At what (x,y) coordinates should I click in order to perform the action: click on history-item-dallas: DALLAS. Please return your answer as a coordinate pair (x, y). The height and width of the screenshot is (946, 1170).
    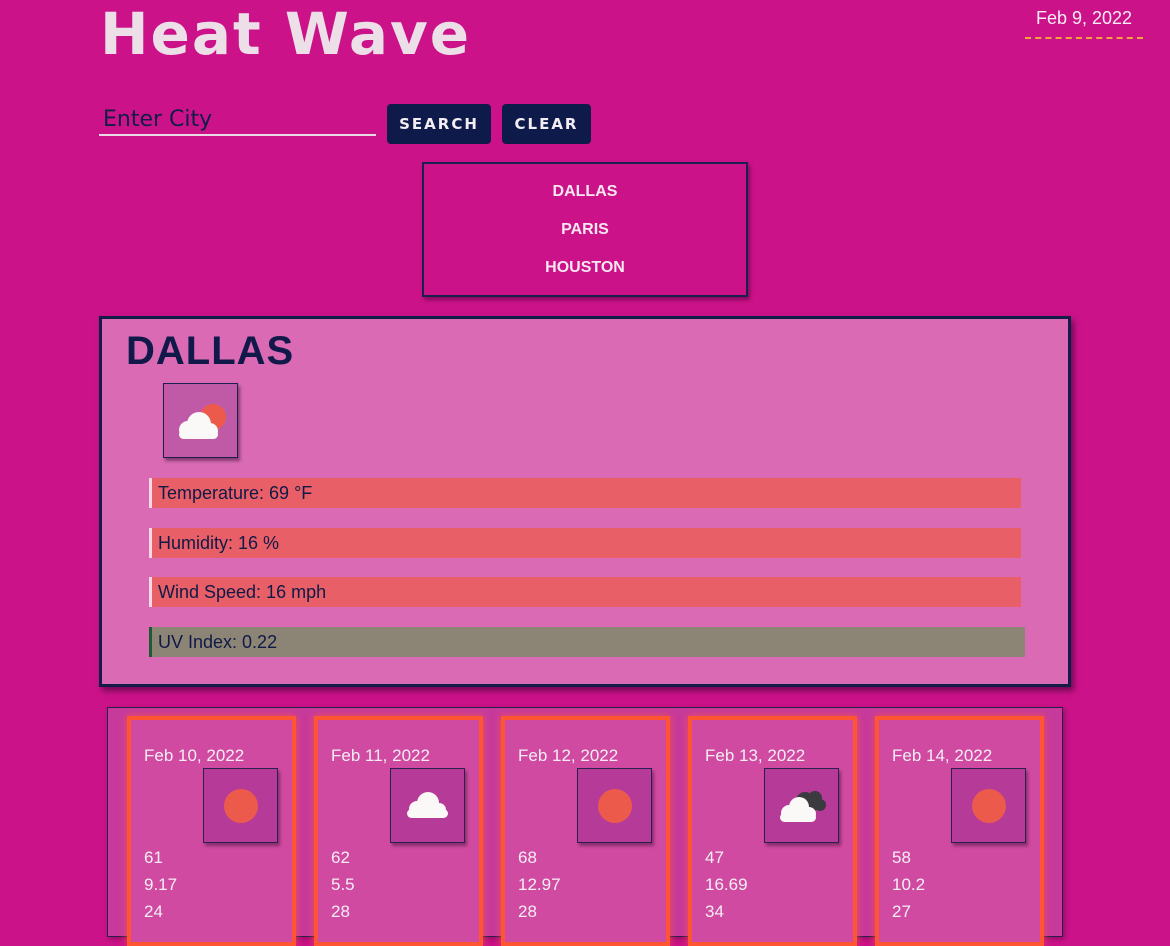
    Looking at the image, I should click on (585, 200).